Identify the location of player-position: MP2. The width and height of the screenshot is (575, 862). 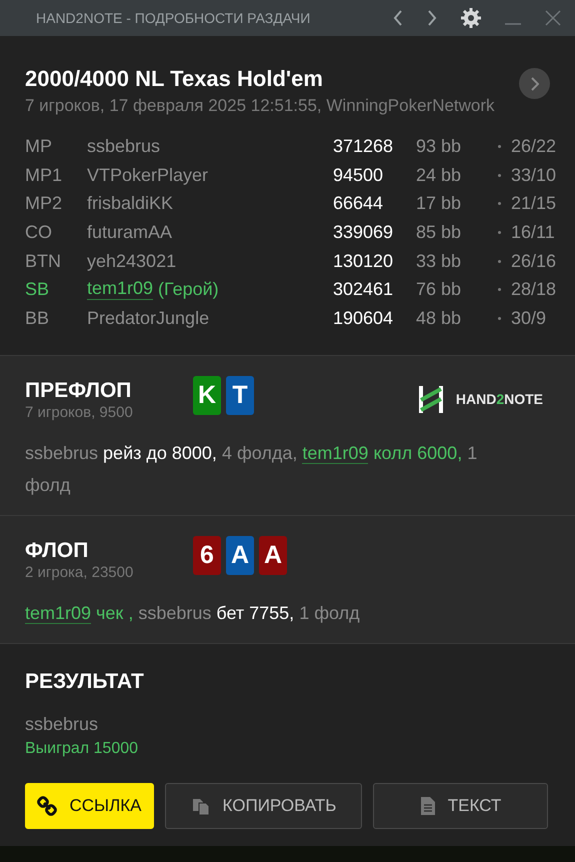
(44, 203).